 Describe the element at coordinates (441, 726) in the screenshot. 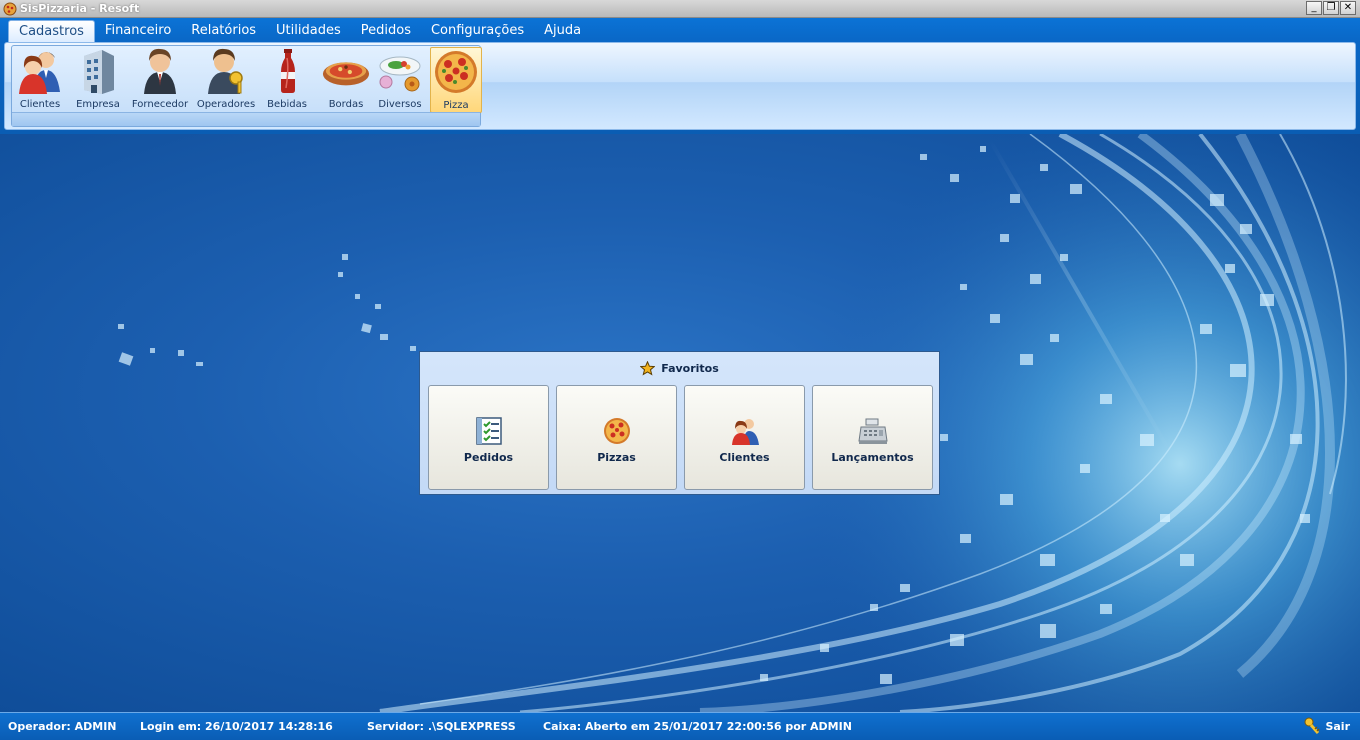

I see `status-server: Servidor: .\SQLEXPRESS` at that location.